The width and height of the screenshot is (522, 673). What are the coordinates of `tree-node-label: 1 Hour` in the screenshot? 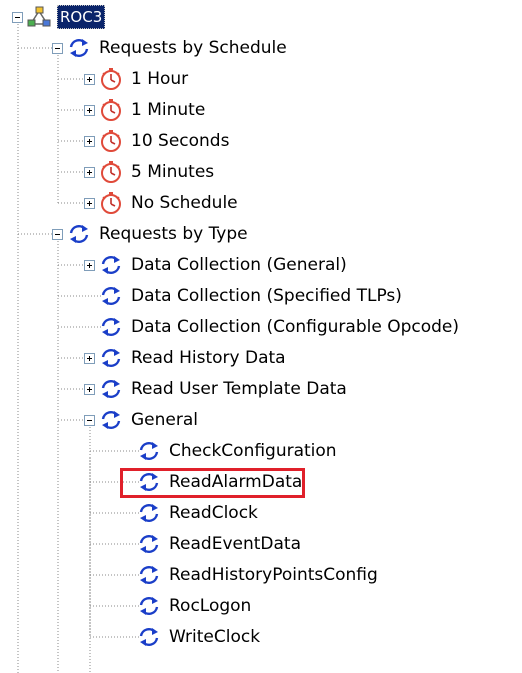 It's located at (159, 79).